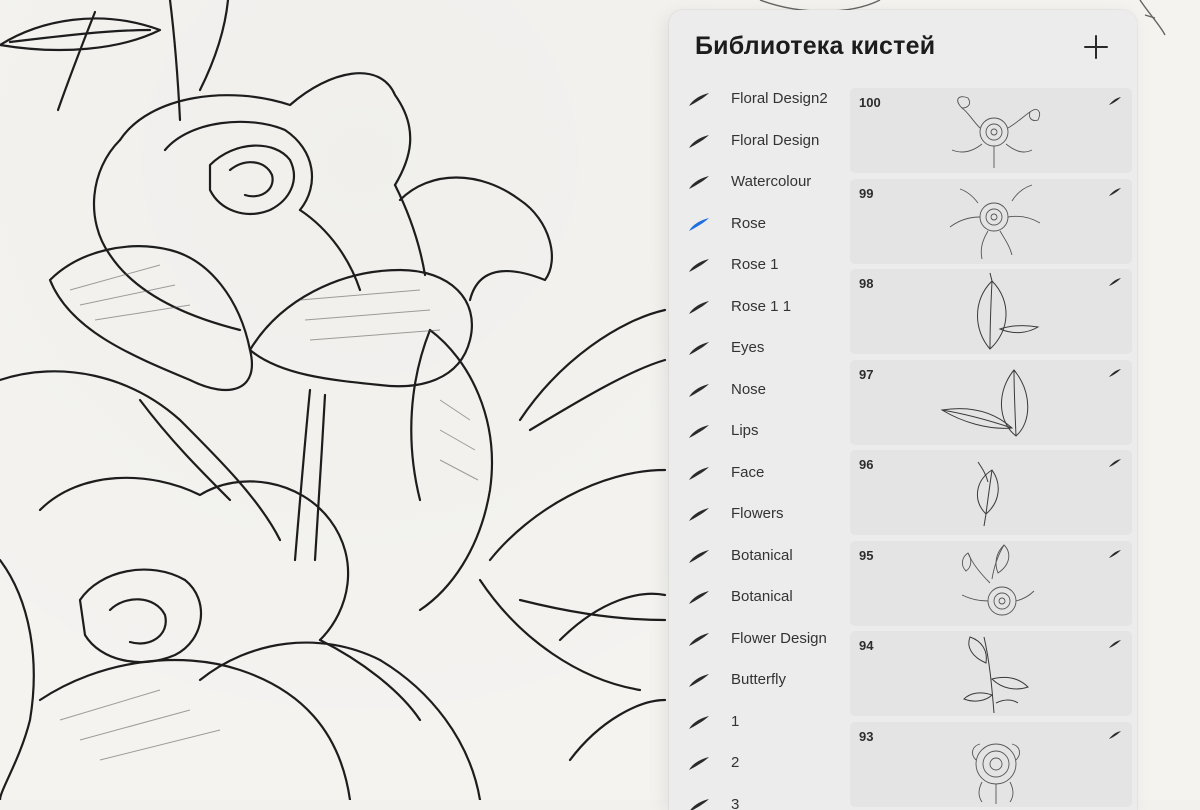  What do you see at coordinates (761, 306) in the screenshot?
I see `brush-set-label: Rose 1 1` at bounding box center [761, 306].